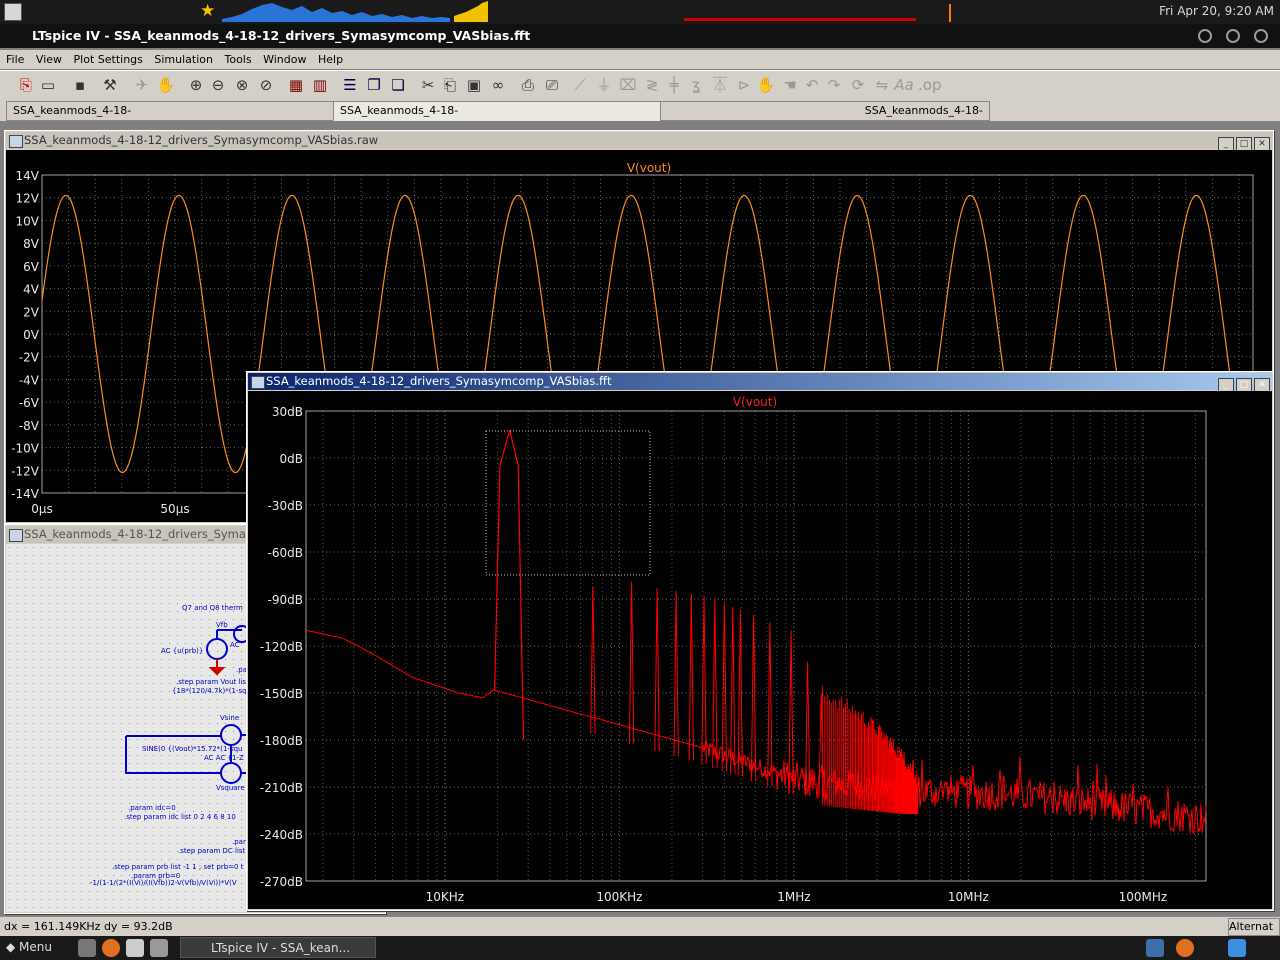  Describe the element at coordinates (183, 59) in the screenshot. I see `menu-simulation: Simulation` at that location.